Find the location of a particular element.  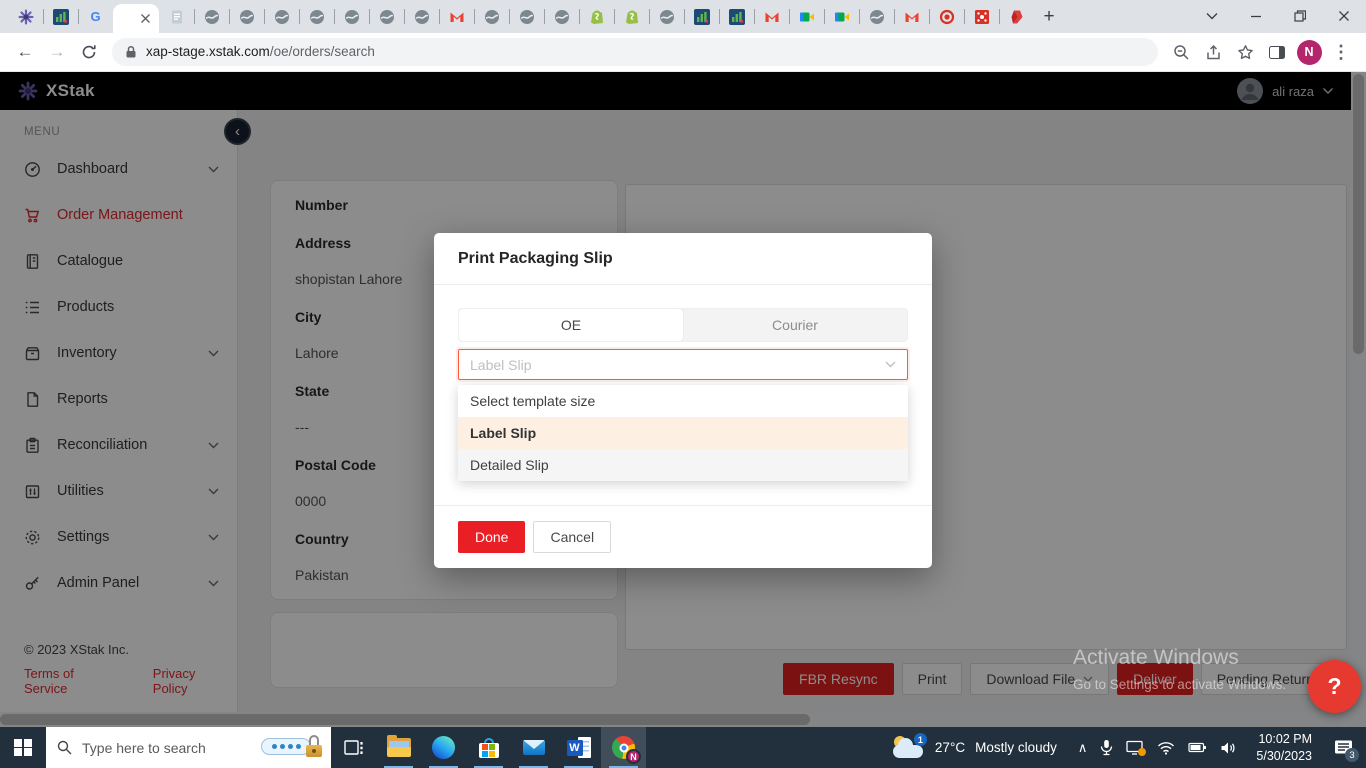

start-button is located at coordinates (23, 747).